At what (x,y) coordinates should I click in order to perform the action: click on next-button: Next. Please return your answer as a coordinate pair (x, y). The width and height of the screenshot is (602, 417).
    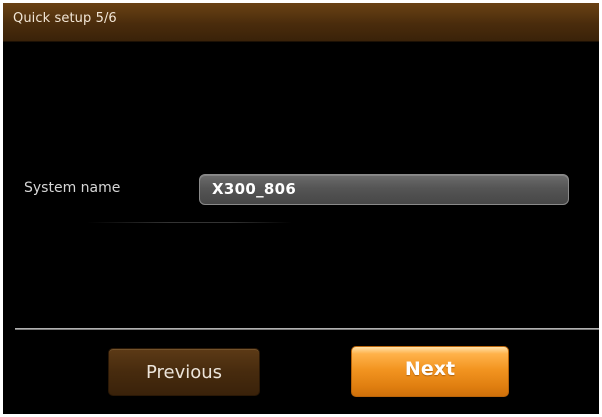
    Looking at the image, I should click on (430, 371).